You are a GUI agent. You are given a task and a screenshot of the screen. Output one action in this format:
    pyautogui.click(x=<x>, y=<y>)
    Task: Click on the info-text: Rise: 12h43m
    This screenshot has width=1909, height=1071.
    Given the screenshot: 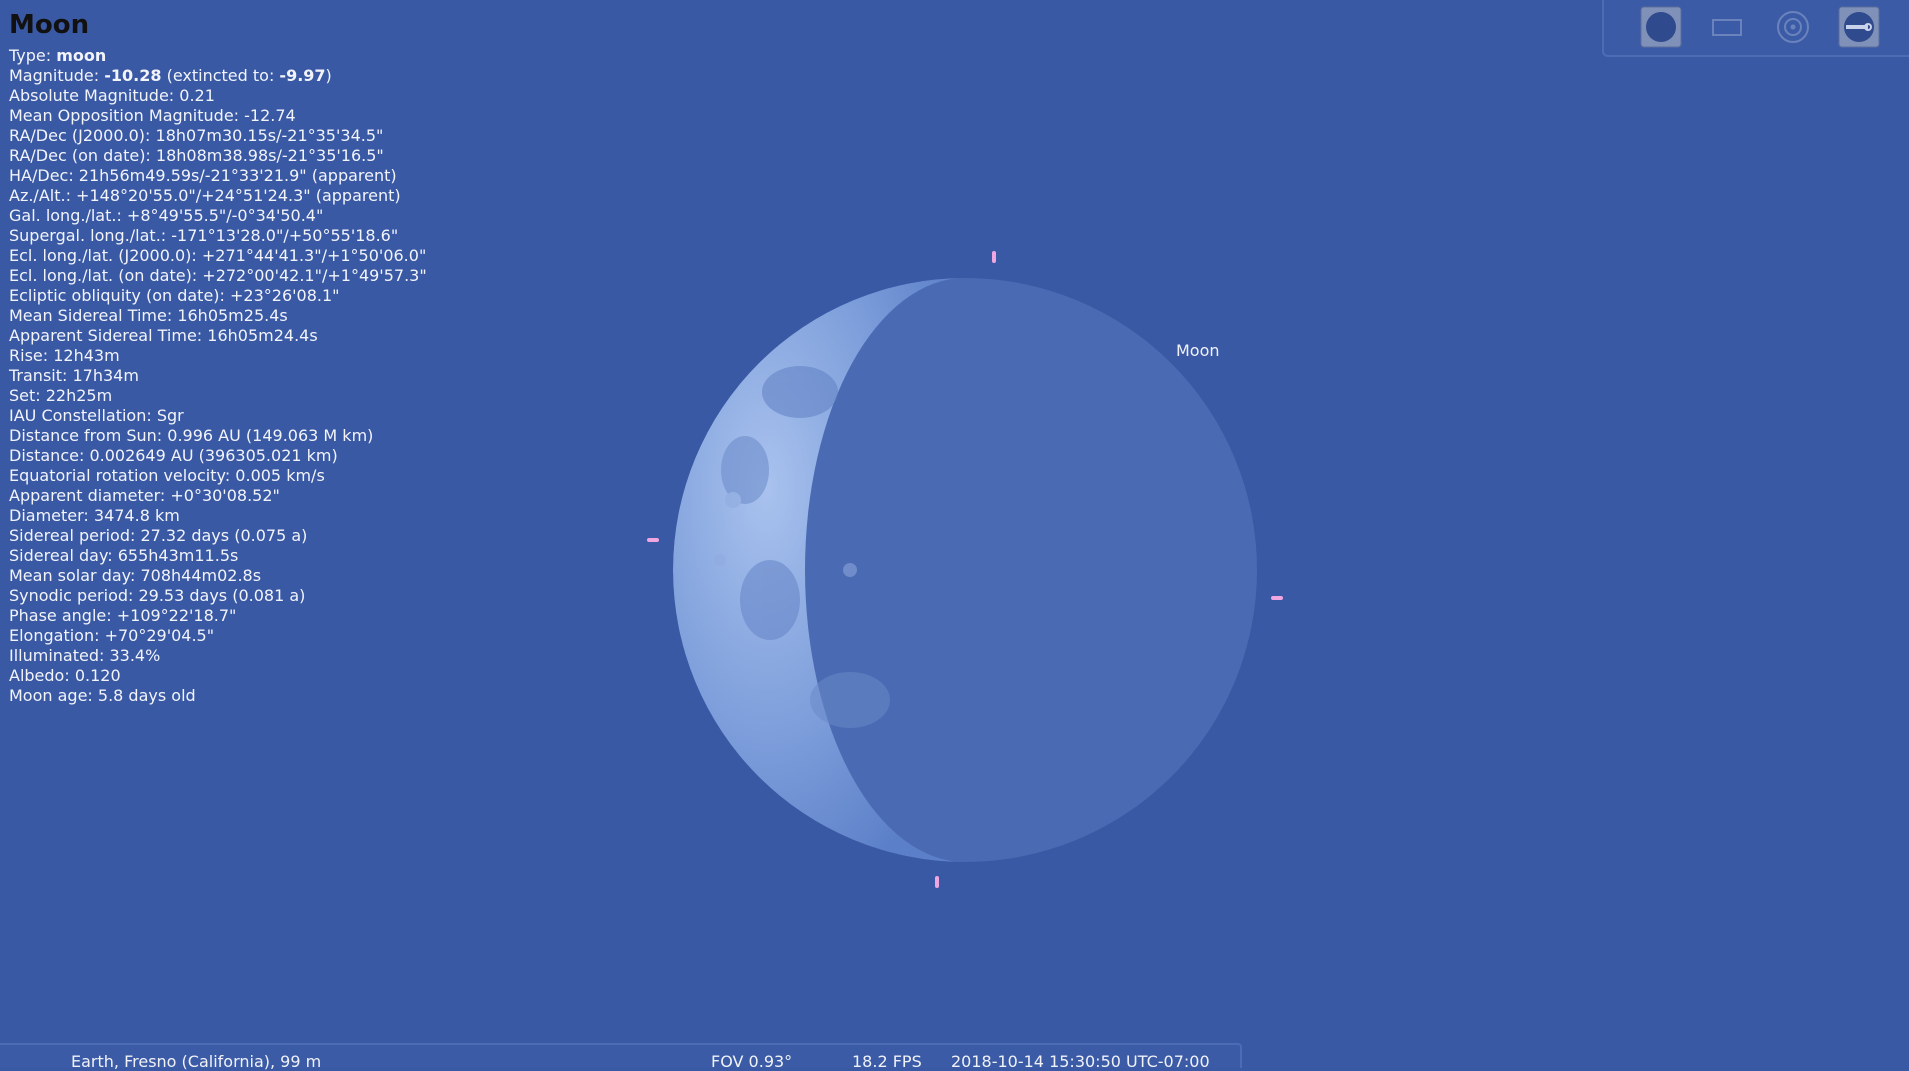 What is the action you would take?
    pyautogui.click(x=64, y=355)
    